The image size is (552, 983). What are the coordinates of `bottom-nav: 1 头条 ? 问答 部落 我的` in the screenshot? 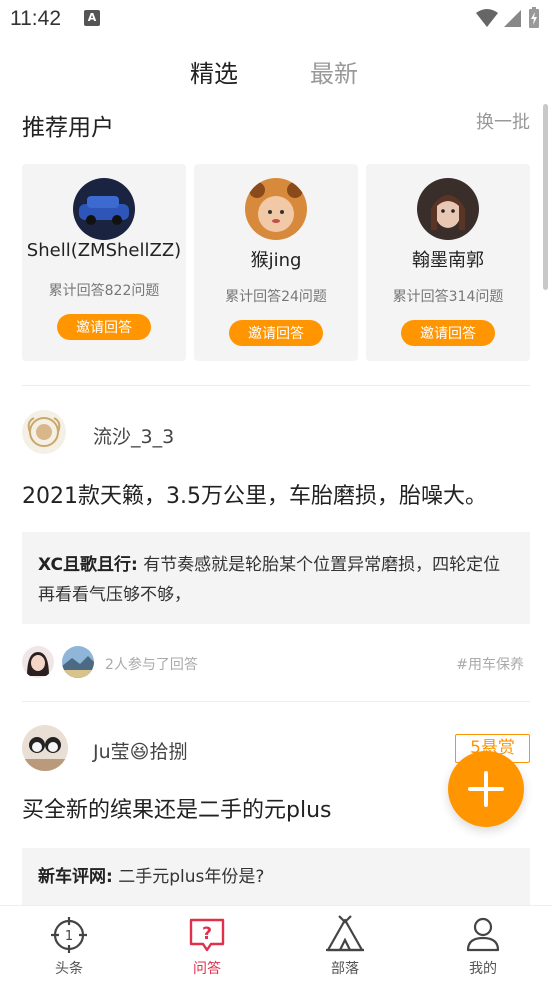 It's located at (276, 944).